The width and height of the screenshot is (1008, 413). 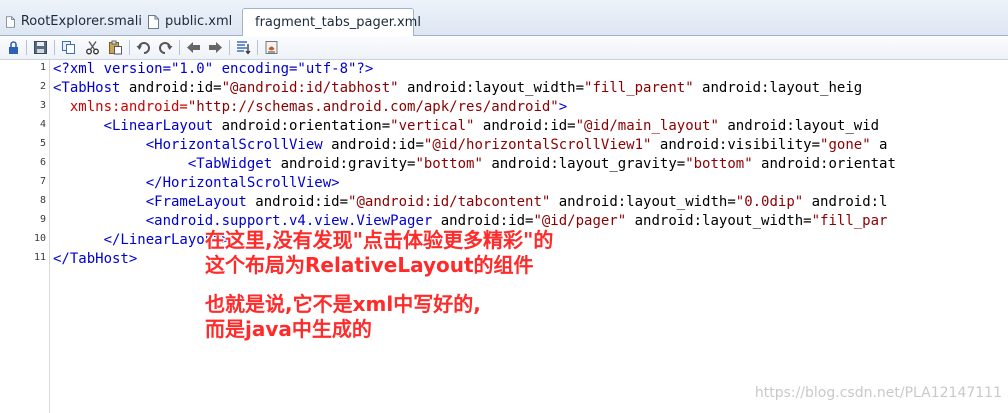 What do you see at coordinates (42, 86) in the screenshot?
I see `line-number: 2` at bounding box center [42, 86].